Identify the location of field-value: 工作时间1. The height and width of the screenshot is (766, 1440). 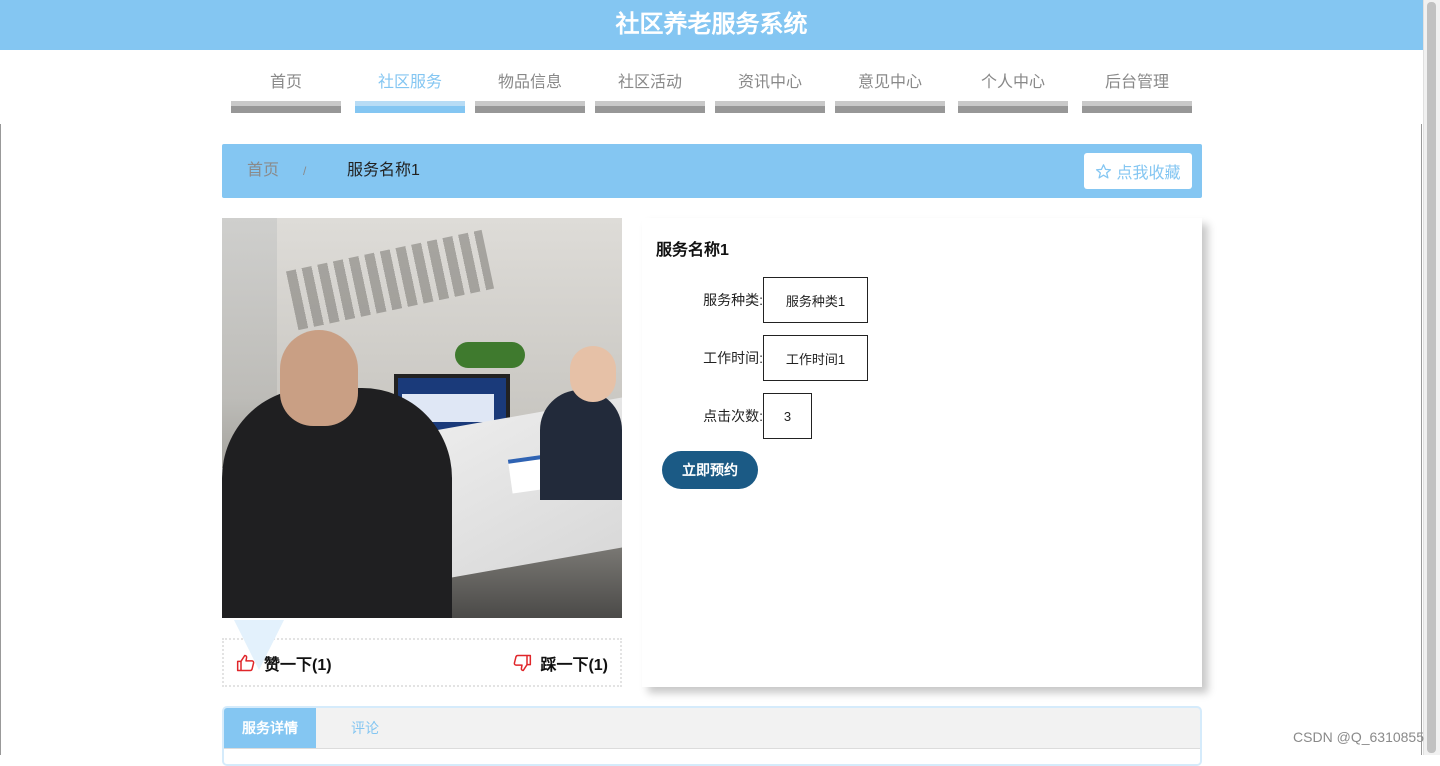
(815, 358).